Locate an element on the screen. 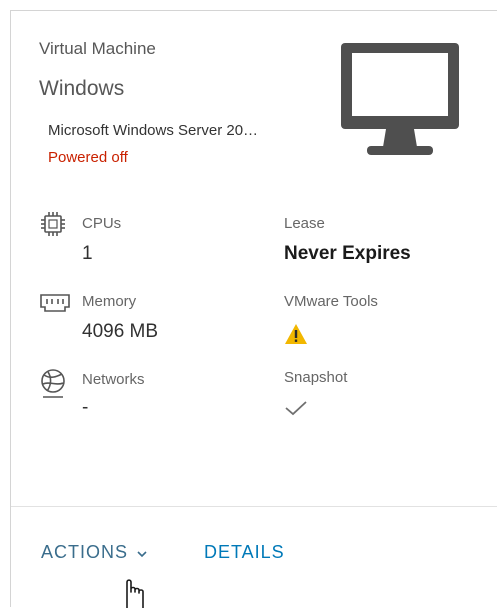 This screenshot has height=613, width=497. cpus-label: CPUs is located at coordinates (102, 223).